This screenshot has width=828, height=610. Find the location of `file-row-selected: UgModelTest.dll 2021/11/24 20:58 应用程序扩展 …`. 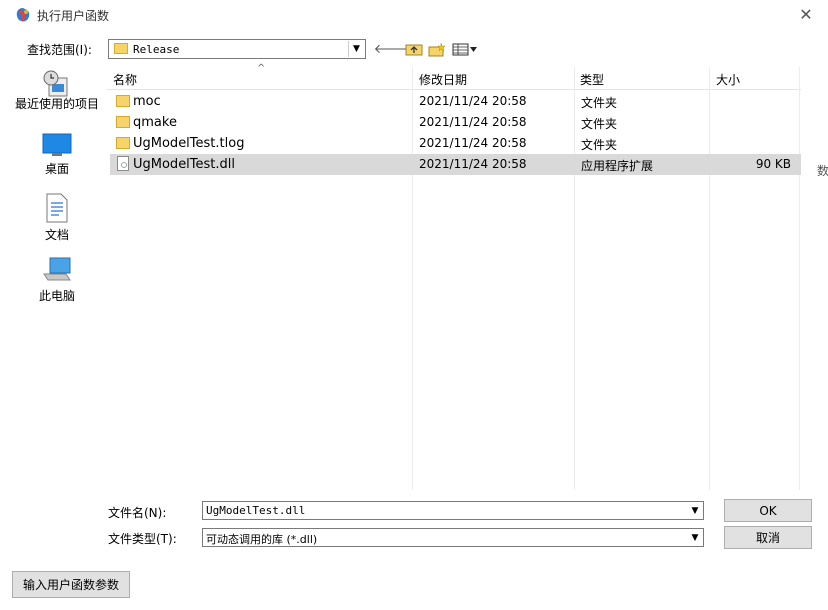

file-row-selected: UgModelTest.dll 2021/11/24 20:58 应用程序扩展 … is located at coordinates (455, 164).